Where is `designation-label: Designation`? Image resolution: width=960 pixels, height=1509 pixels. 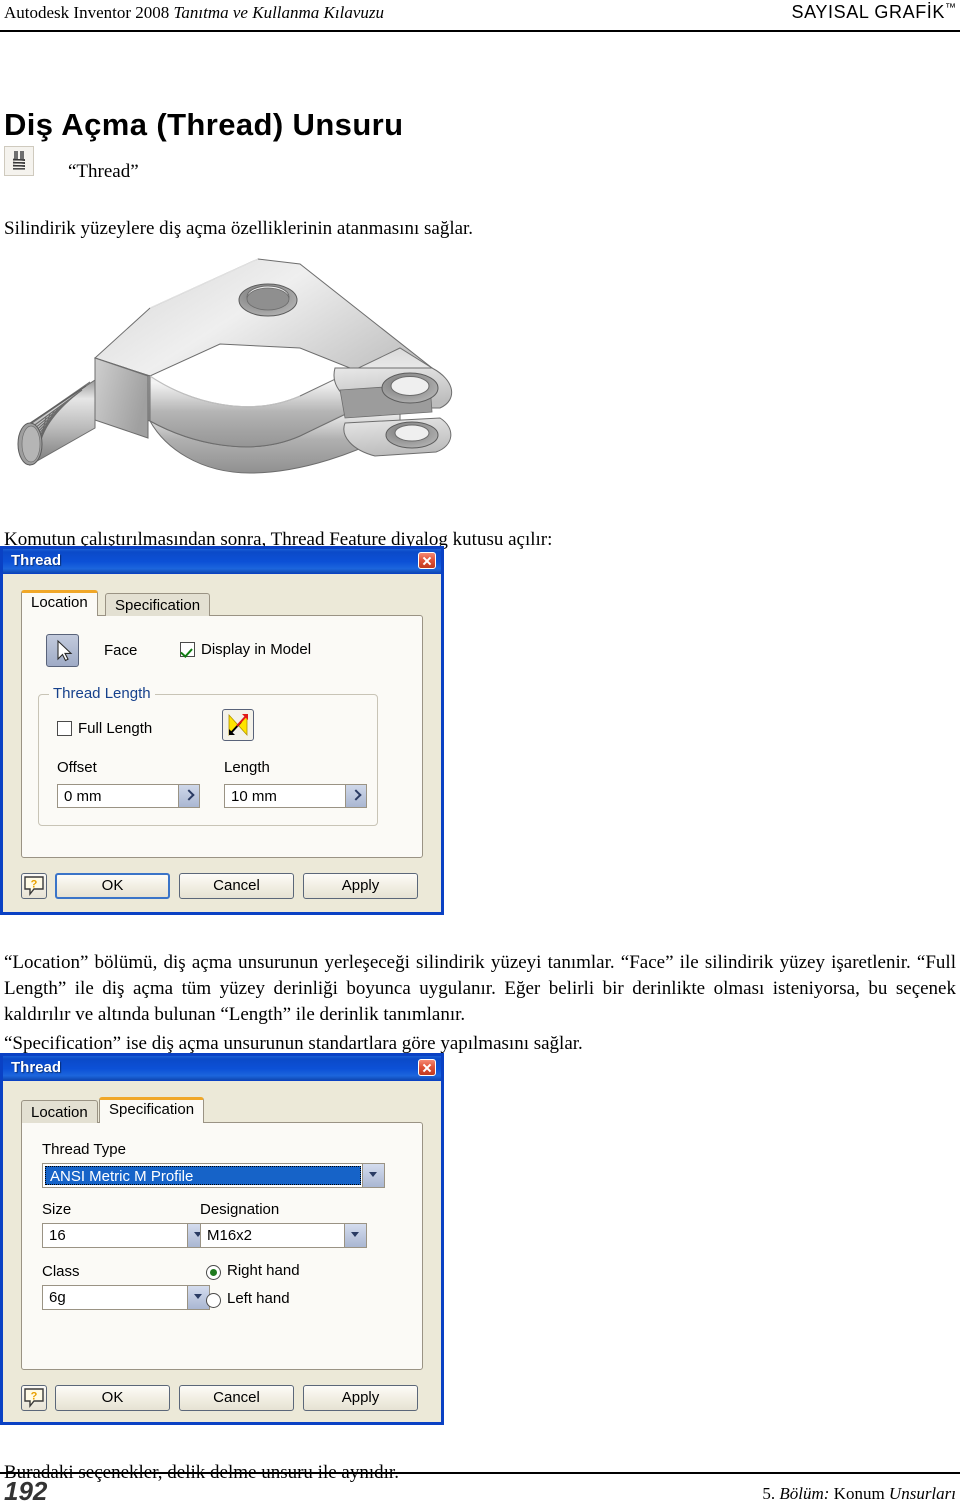
designation-label: Designation is located at coordinates (240, 1209).